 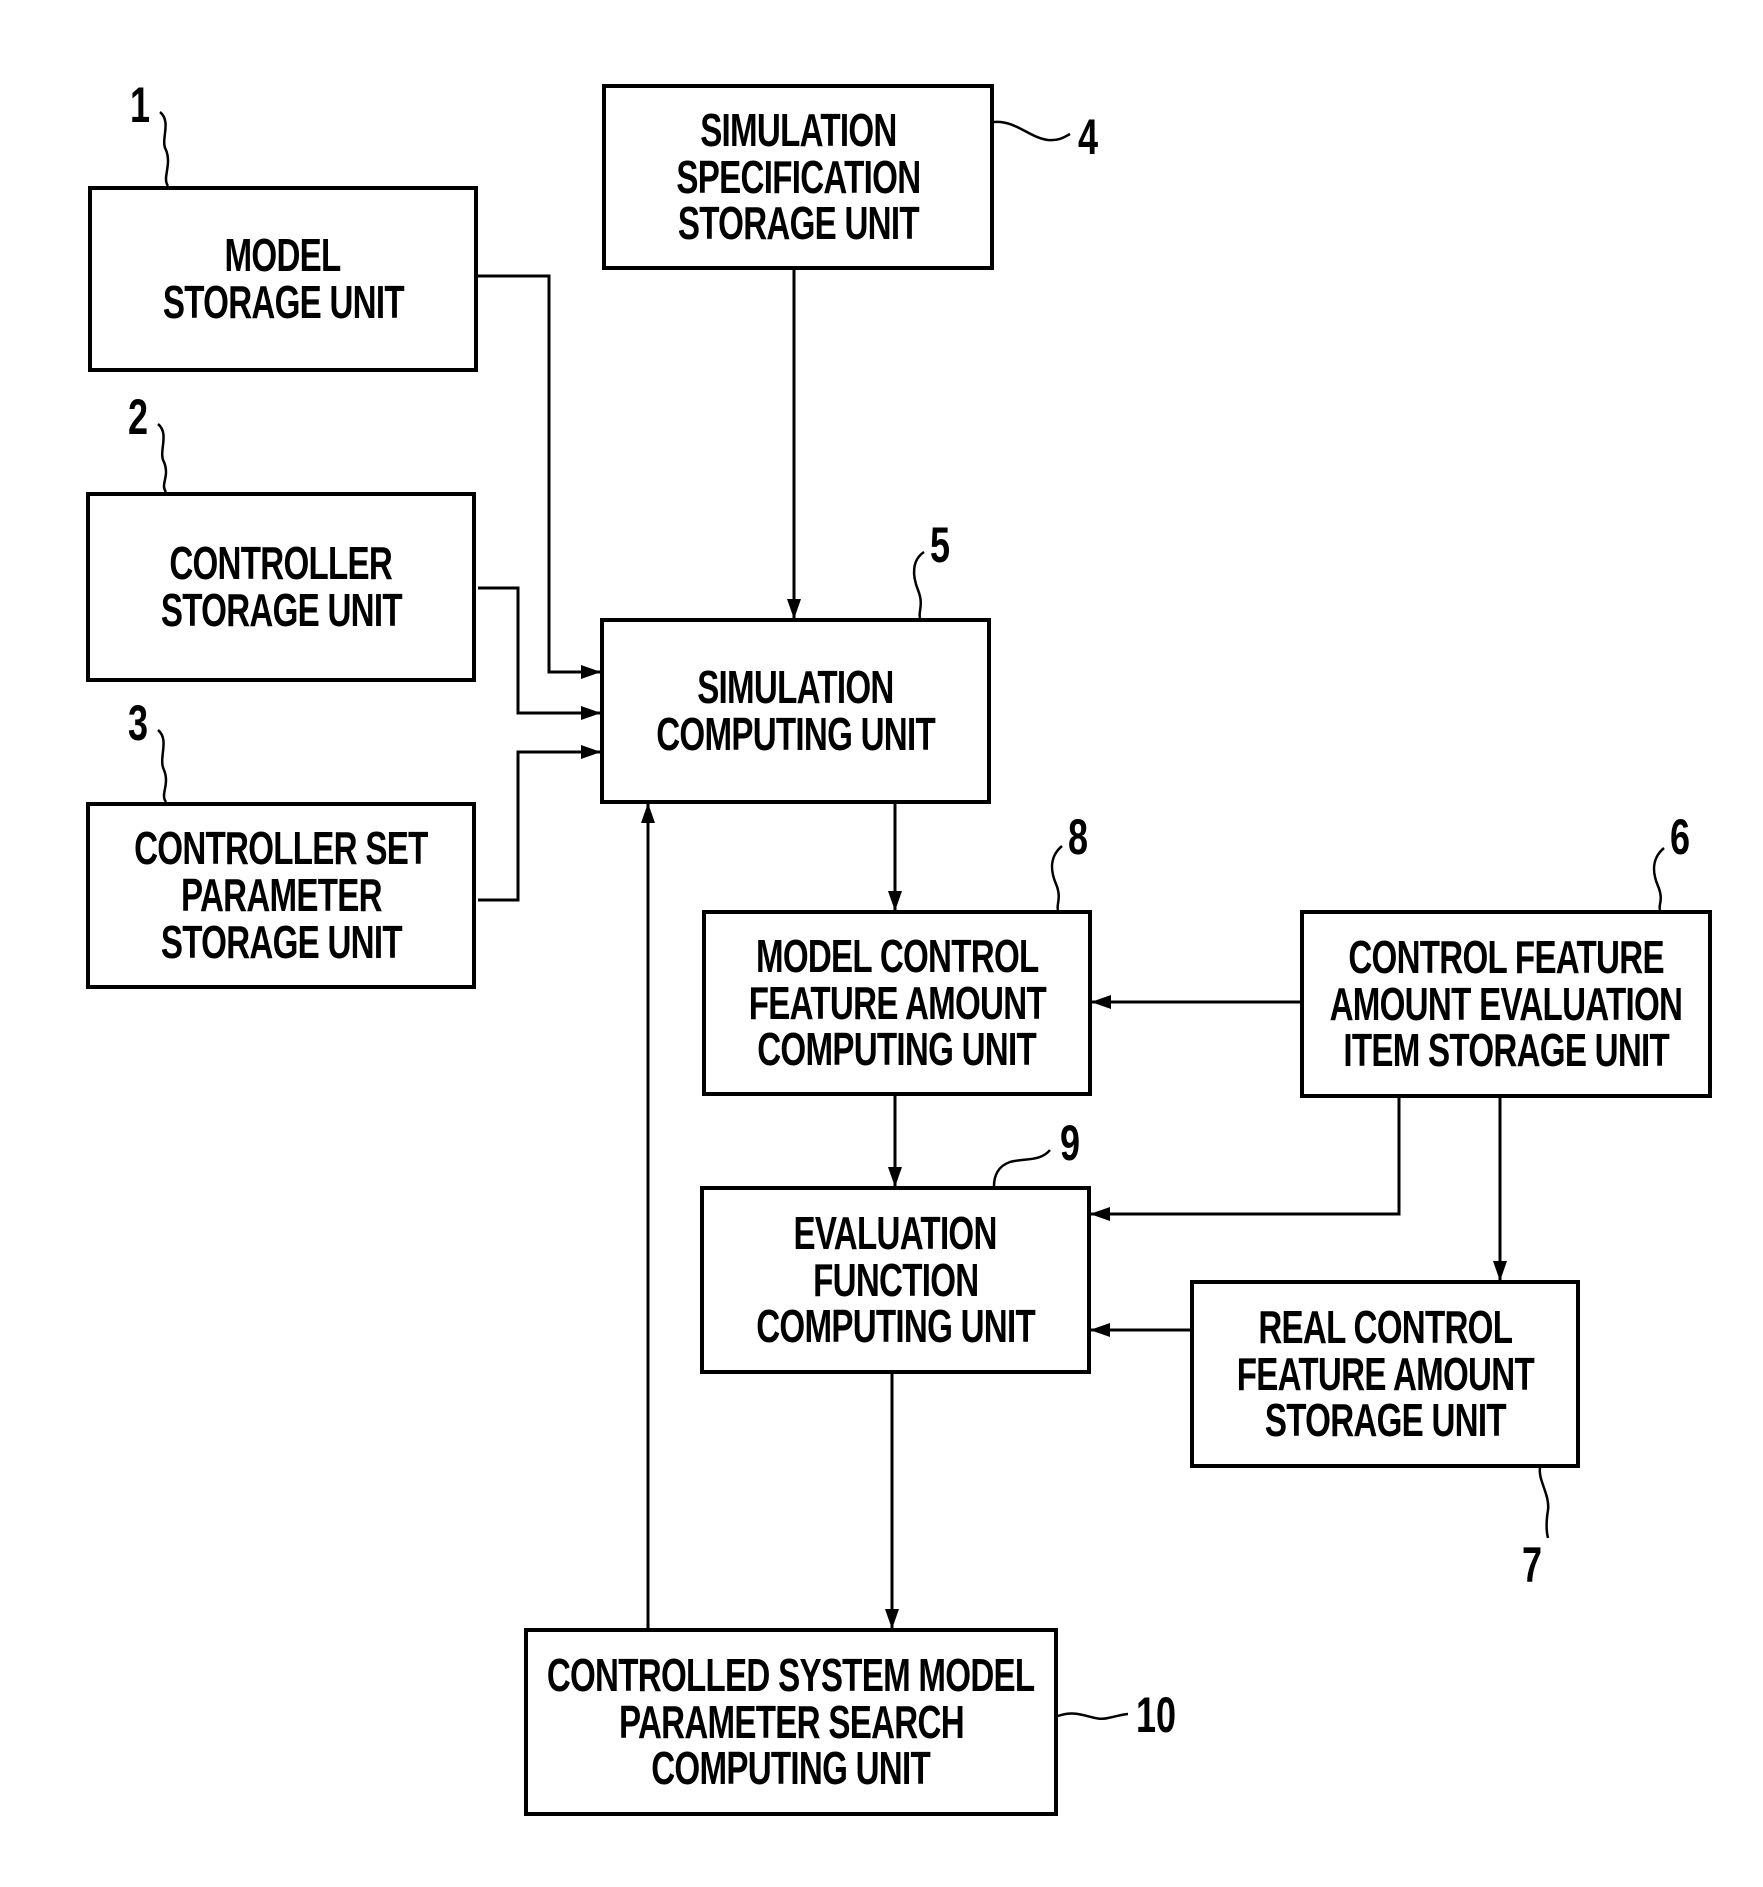 I want to click on control-feature-amount-evaluation-item-storage-unit-label-line: AMOUNT EVALUATION, so click(x=1506, y=1003).